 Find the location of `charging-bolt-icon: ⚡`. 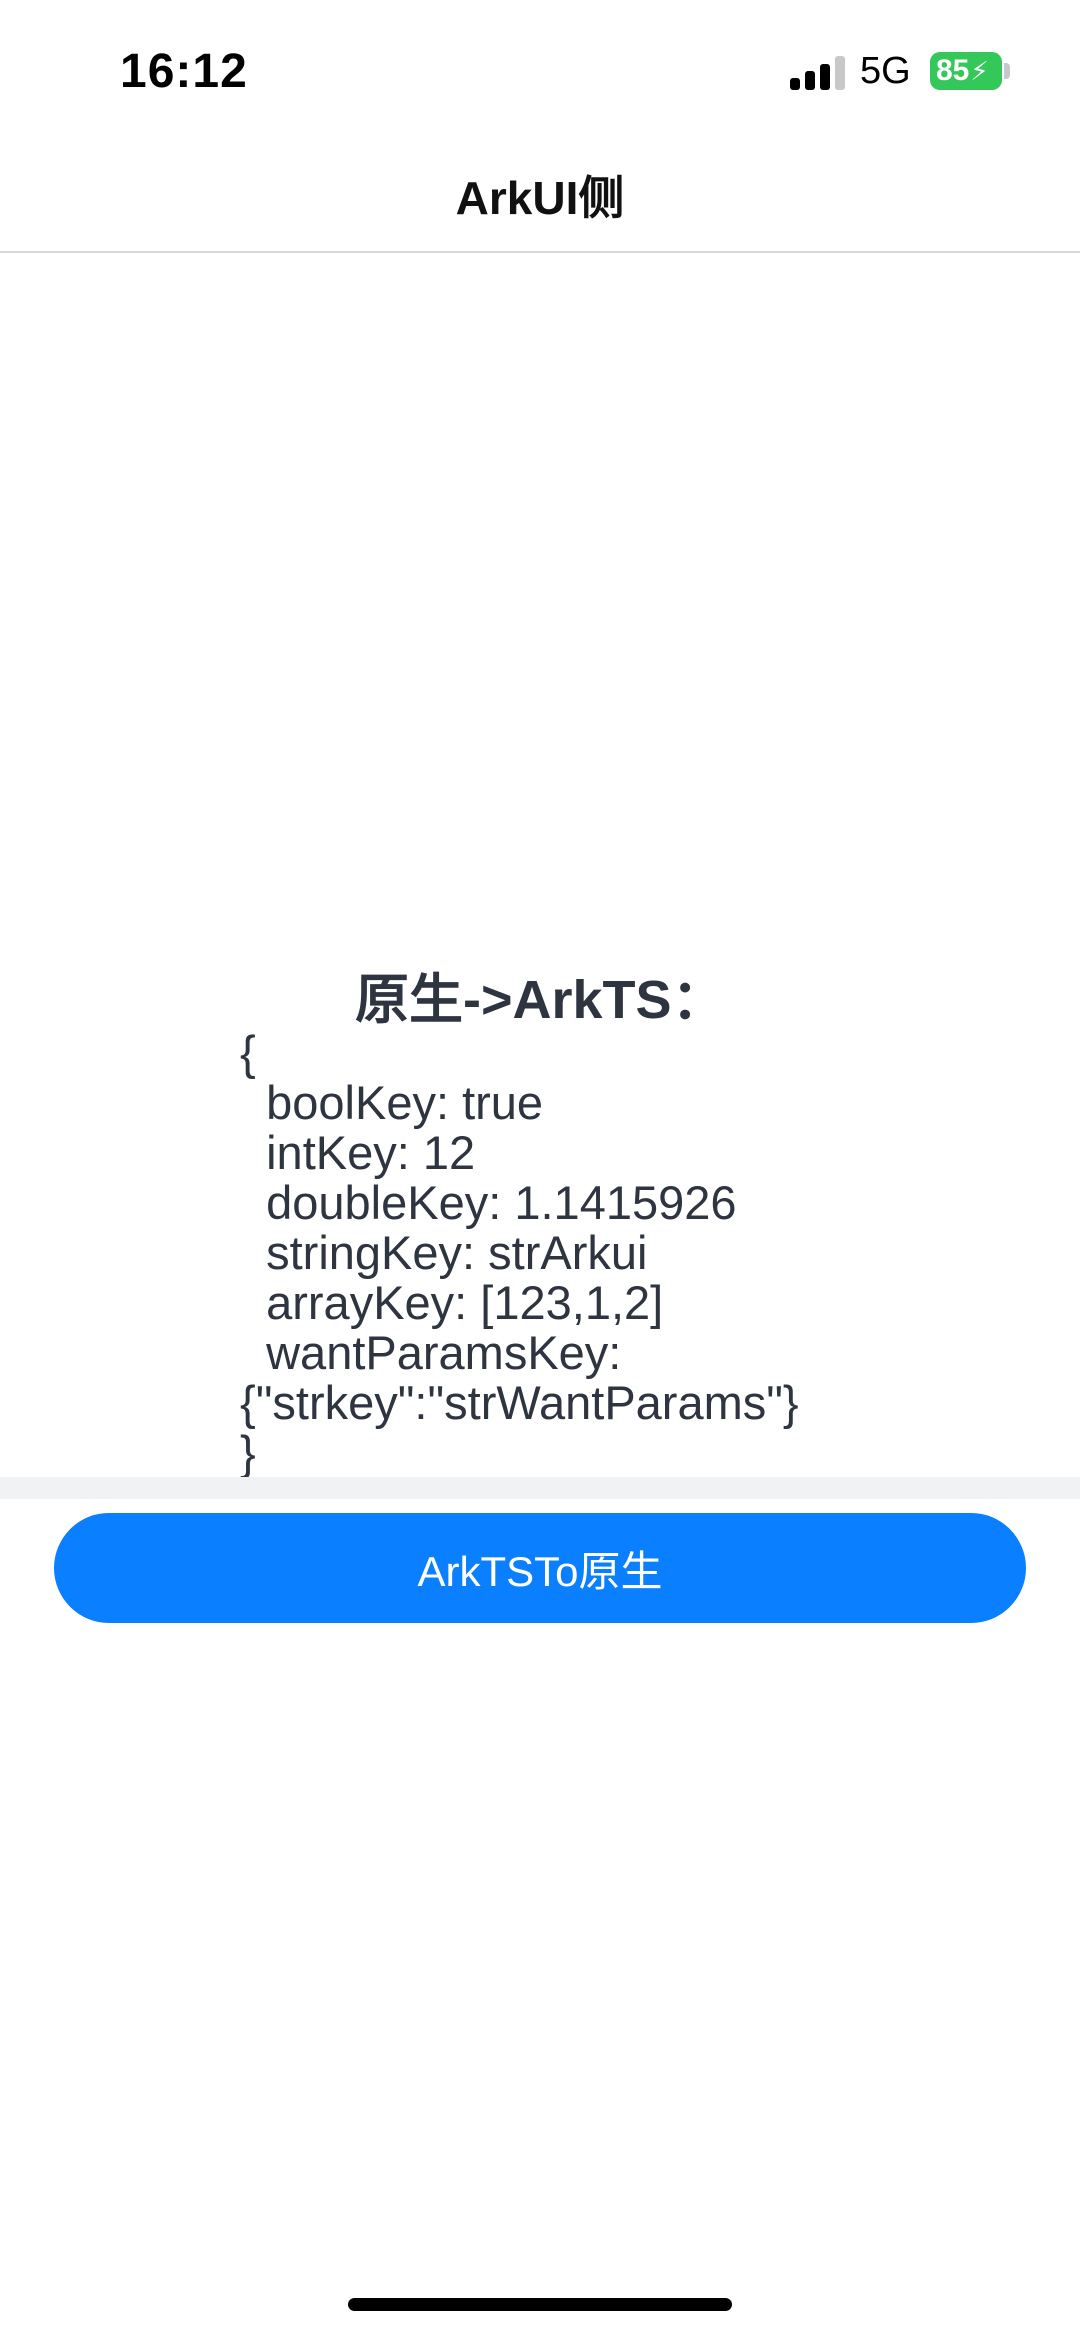

charging-bolt-icon: ⚡ is located at coordinates (979, 70).